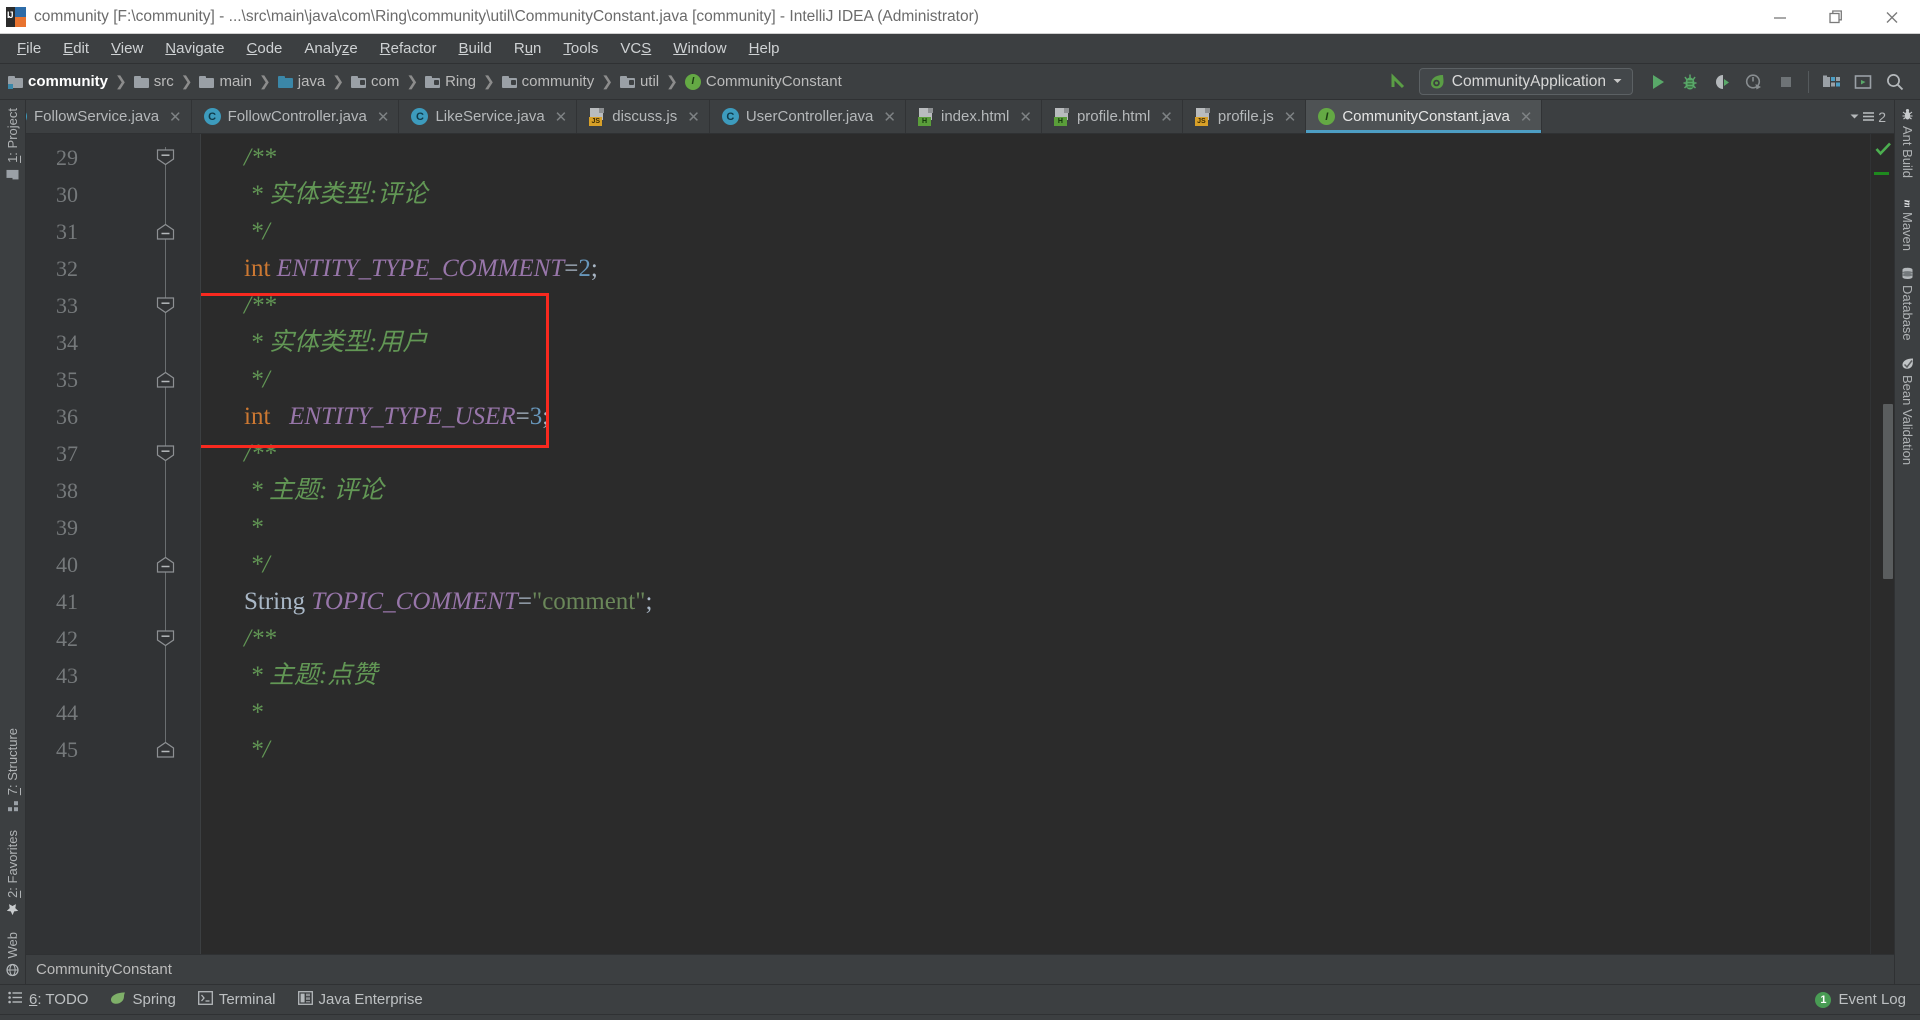  I want to click on toolwindow-button-1-project: 1: Project, so click(12, 144).